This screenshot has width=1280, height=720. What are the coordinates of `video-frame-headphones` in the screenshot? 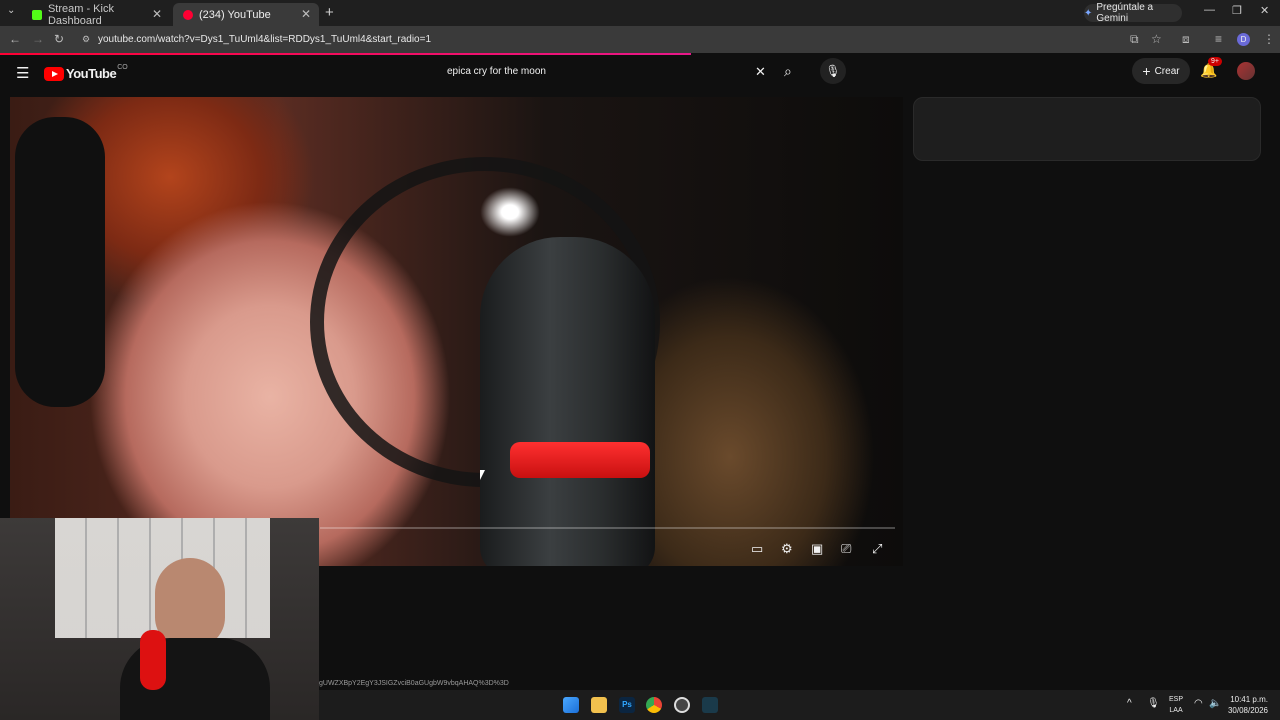 It's located at (60, 262).